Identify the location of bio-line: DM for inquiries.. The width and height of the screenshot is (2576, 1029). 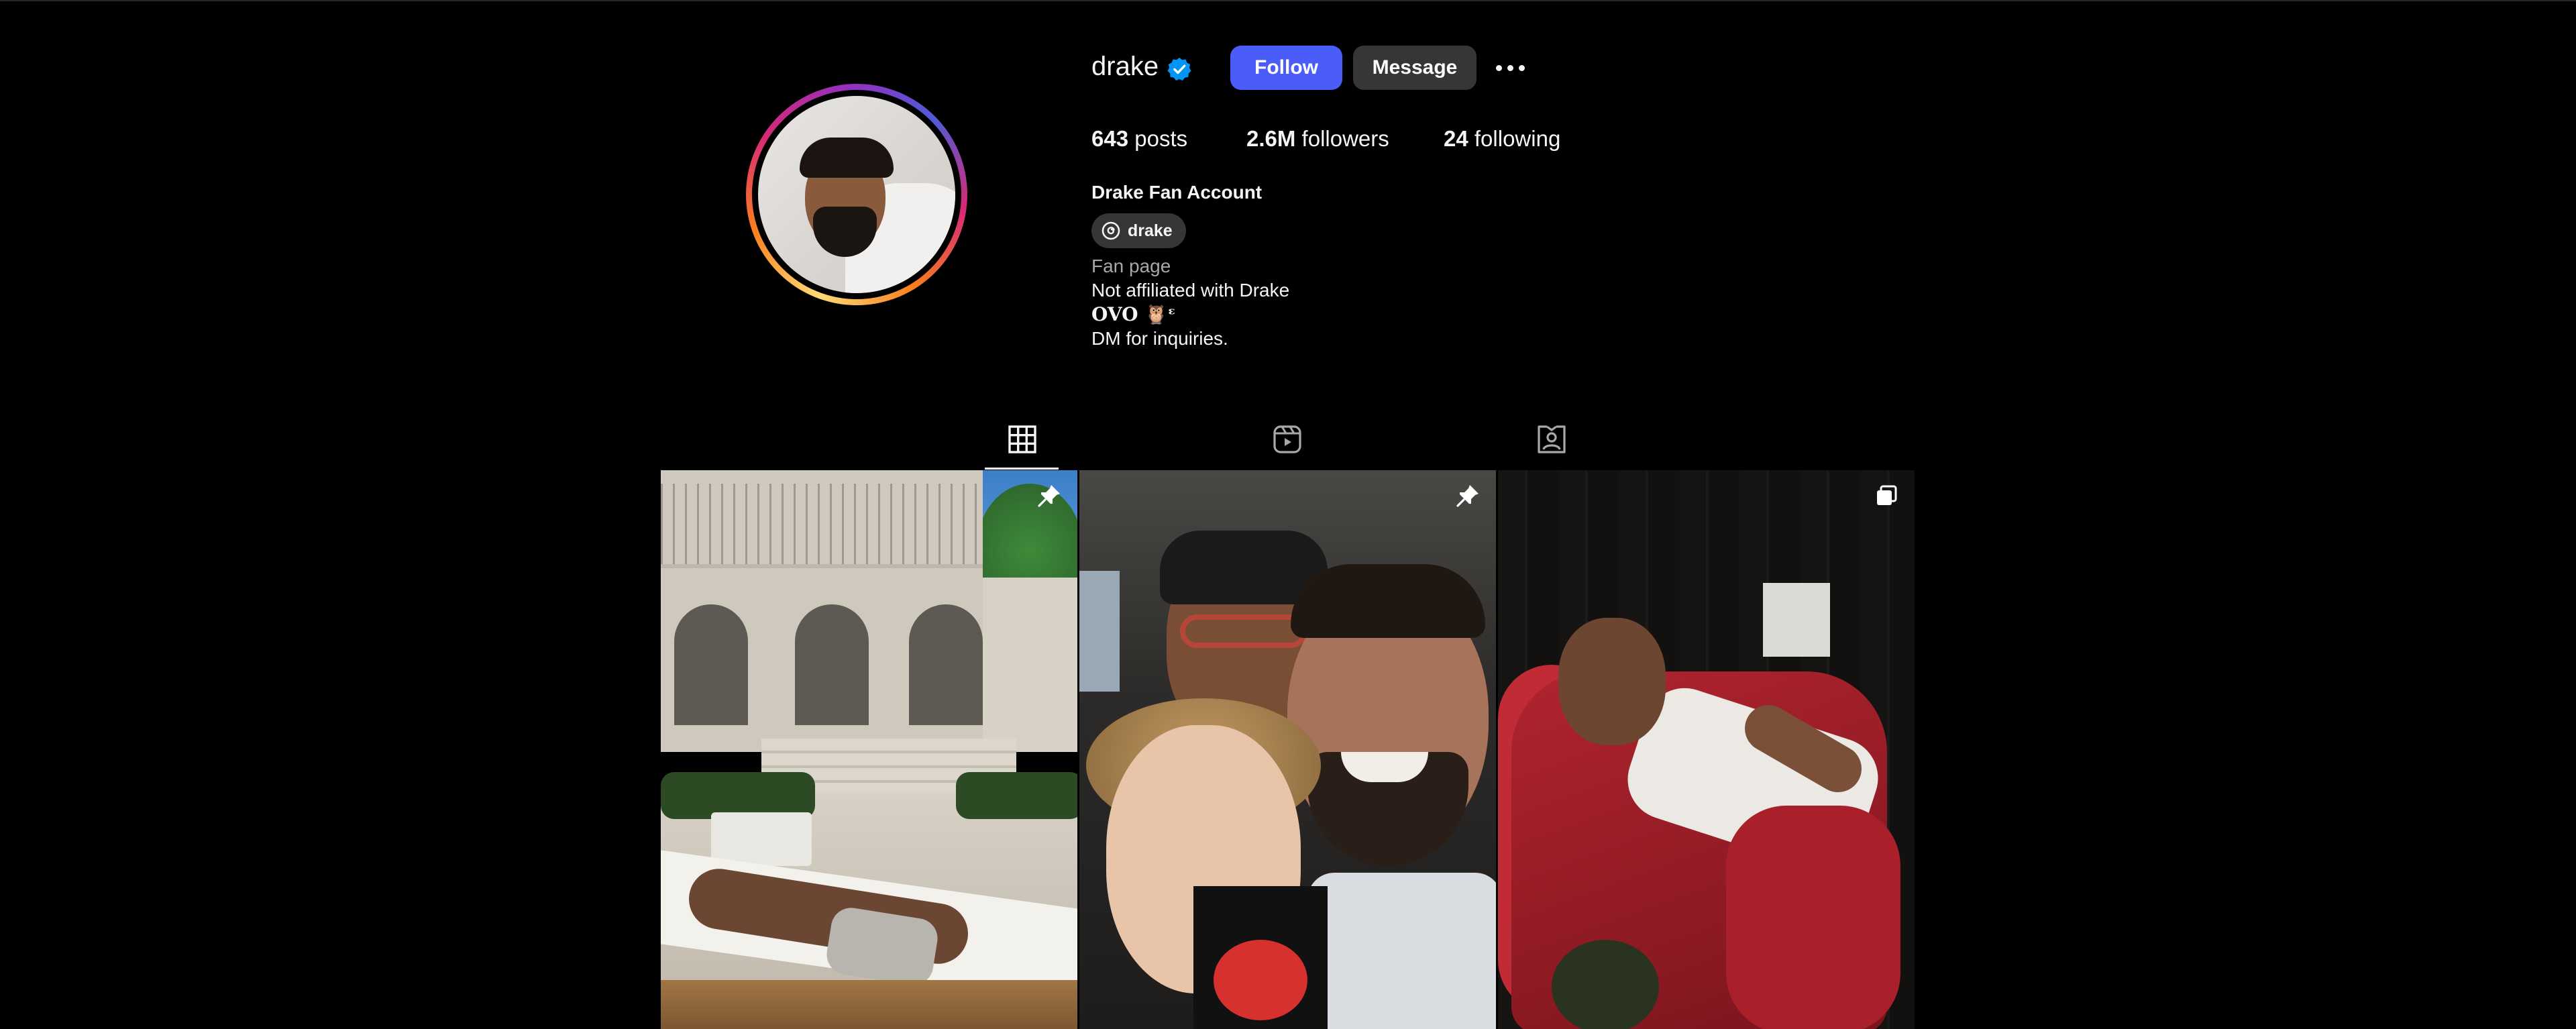
(1159, 338).